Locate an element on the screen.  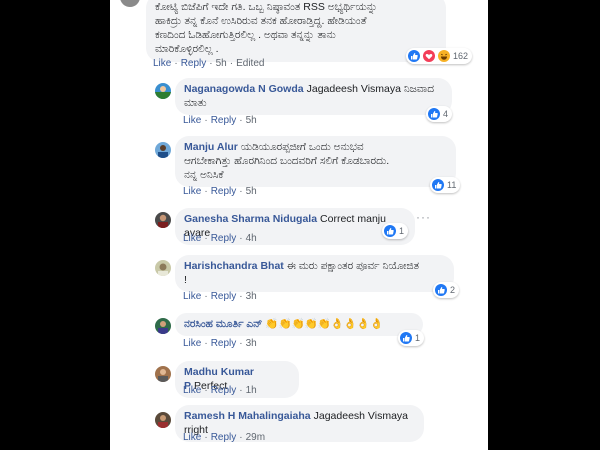
timestamp: 1h is located at coordinates (251, 390).